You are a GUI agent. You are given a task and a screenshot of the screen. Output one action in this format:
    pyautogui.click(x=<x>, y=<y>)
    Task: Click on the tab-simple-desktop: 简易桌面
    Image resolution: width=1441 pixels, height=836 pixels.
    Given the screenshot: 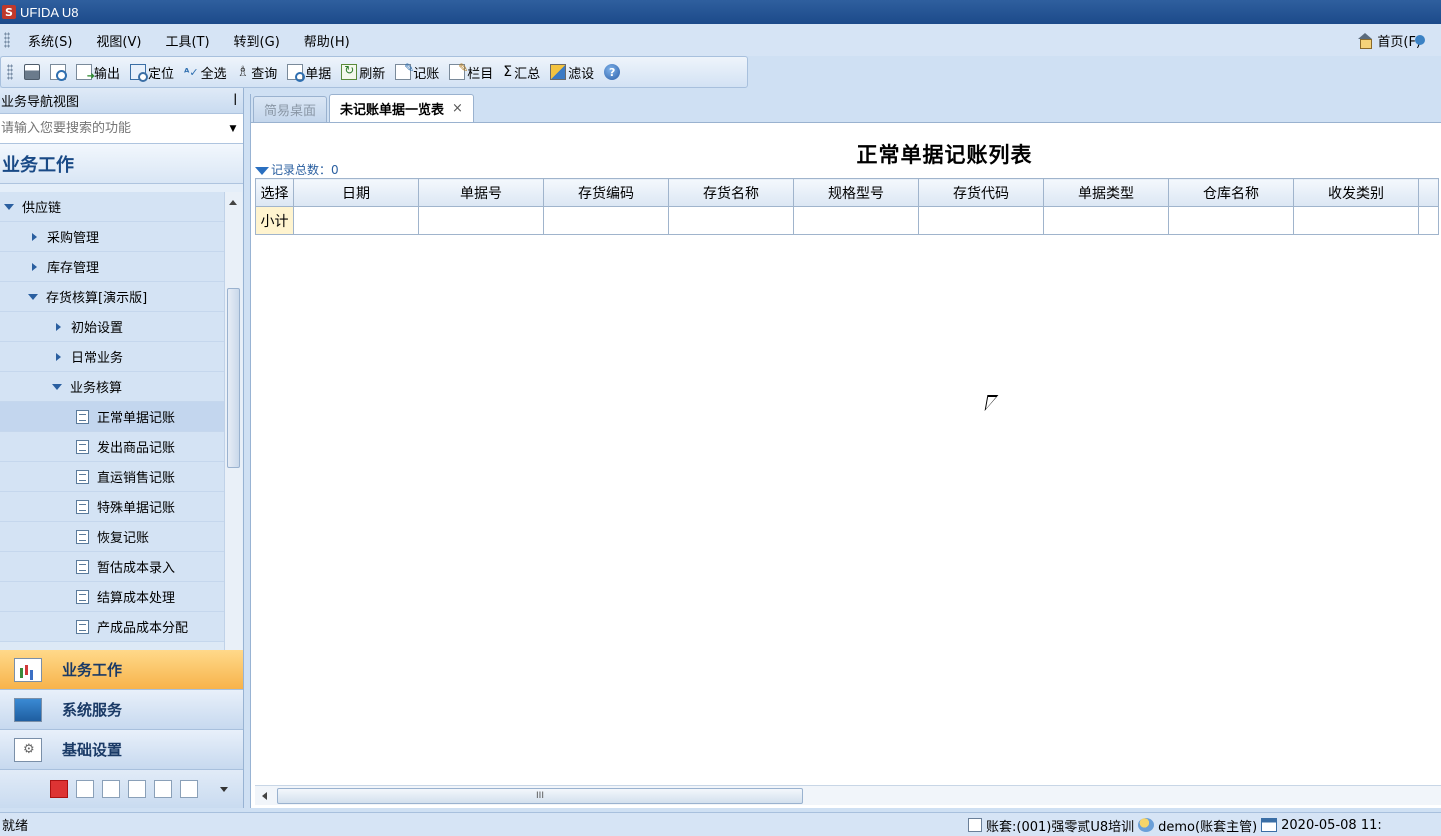 What is the action you would take?
    pyautogui.click(x=290, y=109)
    